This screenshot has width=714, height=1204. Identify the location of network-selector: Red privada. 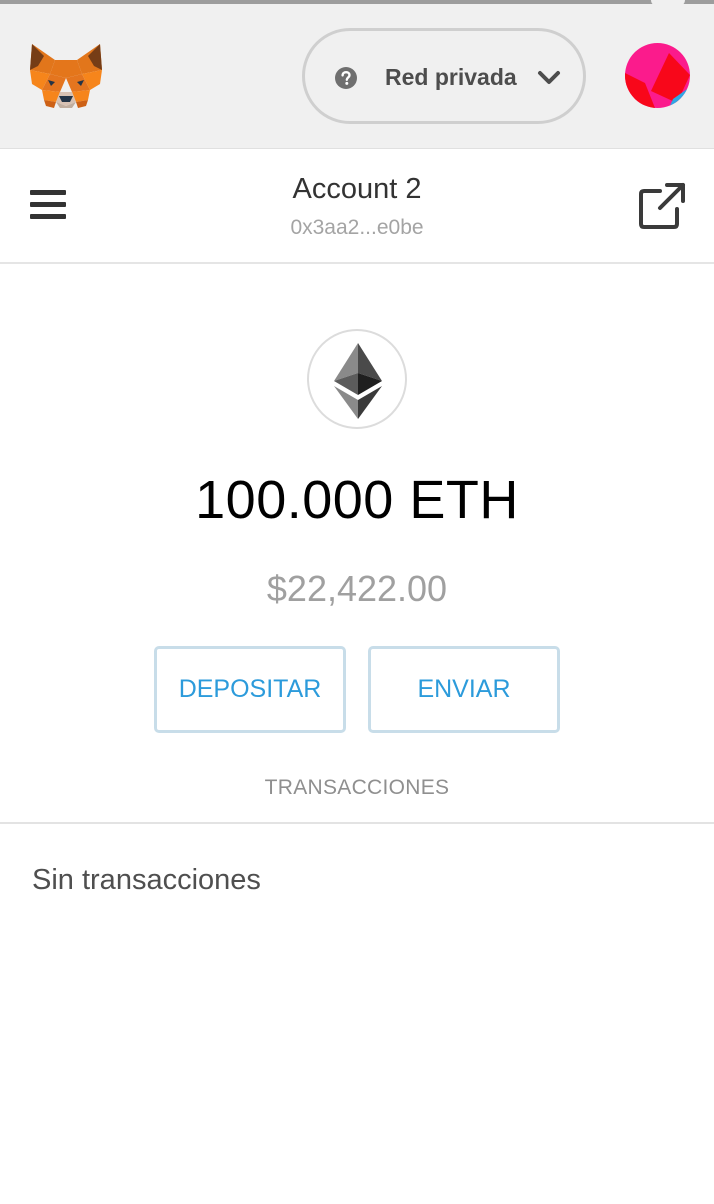
(444, 76).